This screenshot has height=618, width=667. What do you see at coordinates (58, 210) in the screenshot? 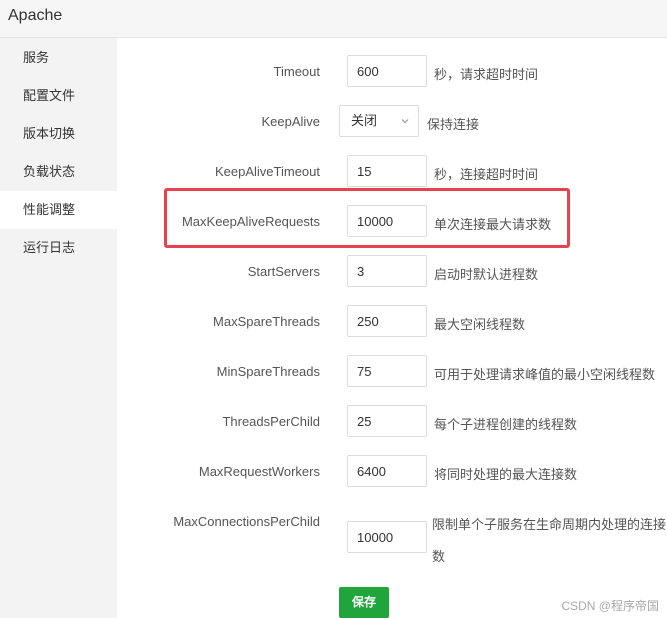
I see `sidebar-item-performance-tuning: 性能调整` at bounding box center [58, 210].